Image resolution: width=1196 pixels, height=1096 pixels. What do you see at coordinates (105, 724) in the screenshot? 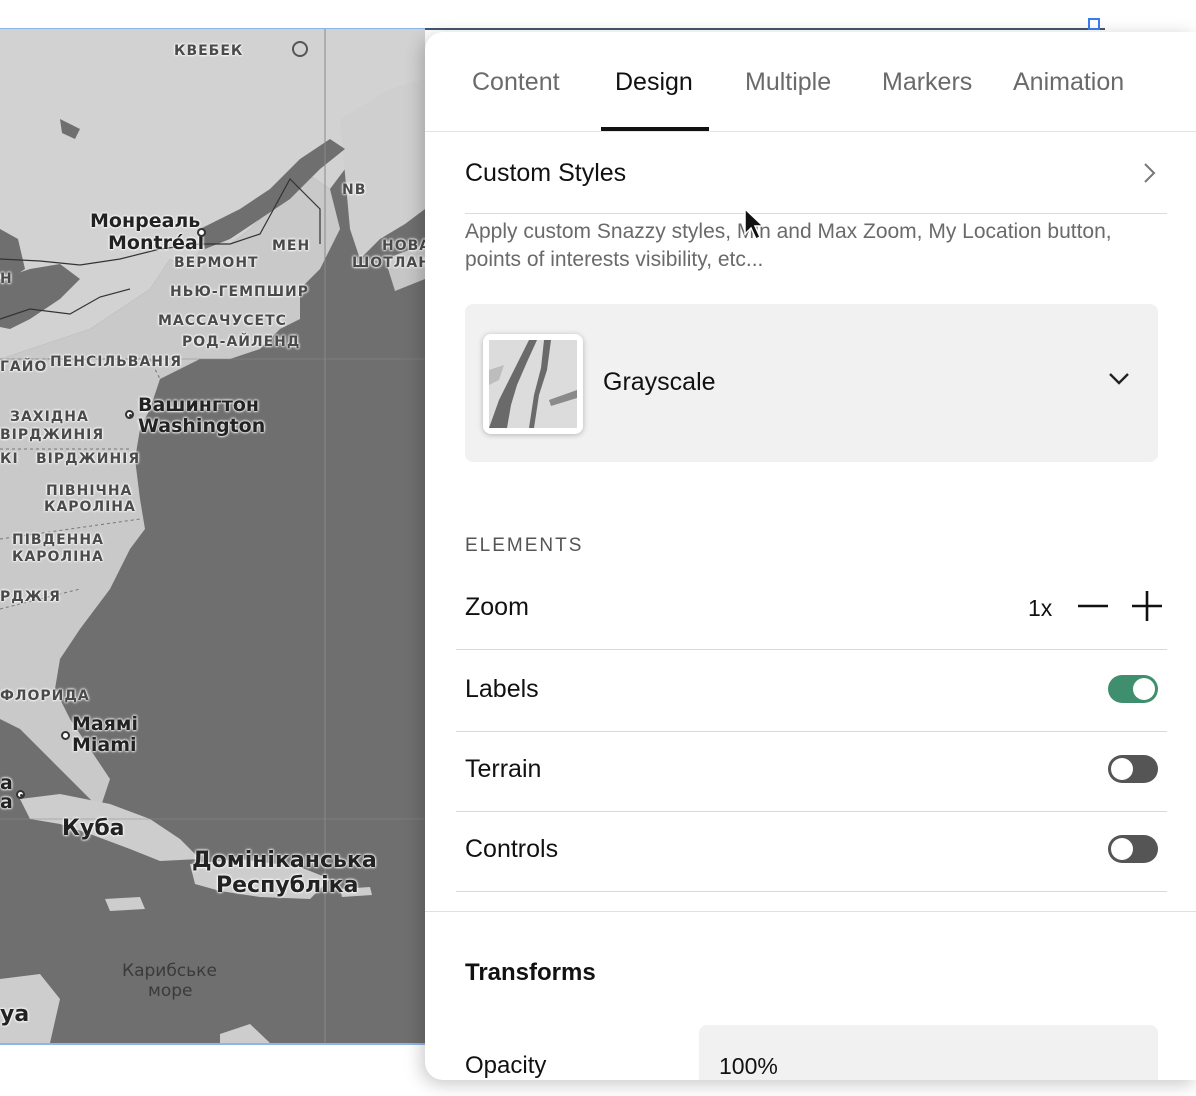
I see `map-label-miami-uk: Маямі` at bounding box center [105, 724].